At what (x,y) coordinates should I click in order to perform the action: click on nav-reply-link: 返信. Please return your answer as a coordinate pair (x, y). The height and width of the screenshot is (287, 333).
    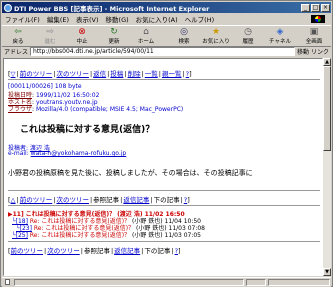
    Looking at the image, I should click on (99, 74).